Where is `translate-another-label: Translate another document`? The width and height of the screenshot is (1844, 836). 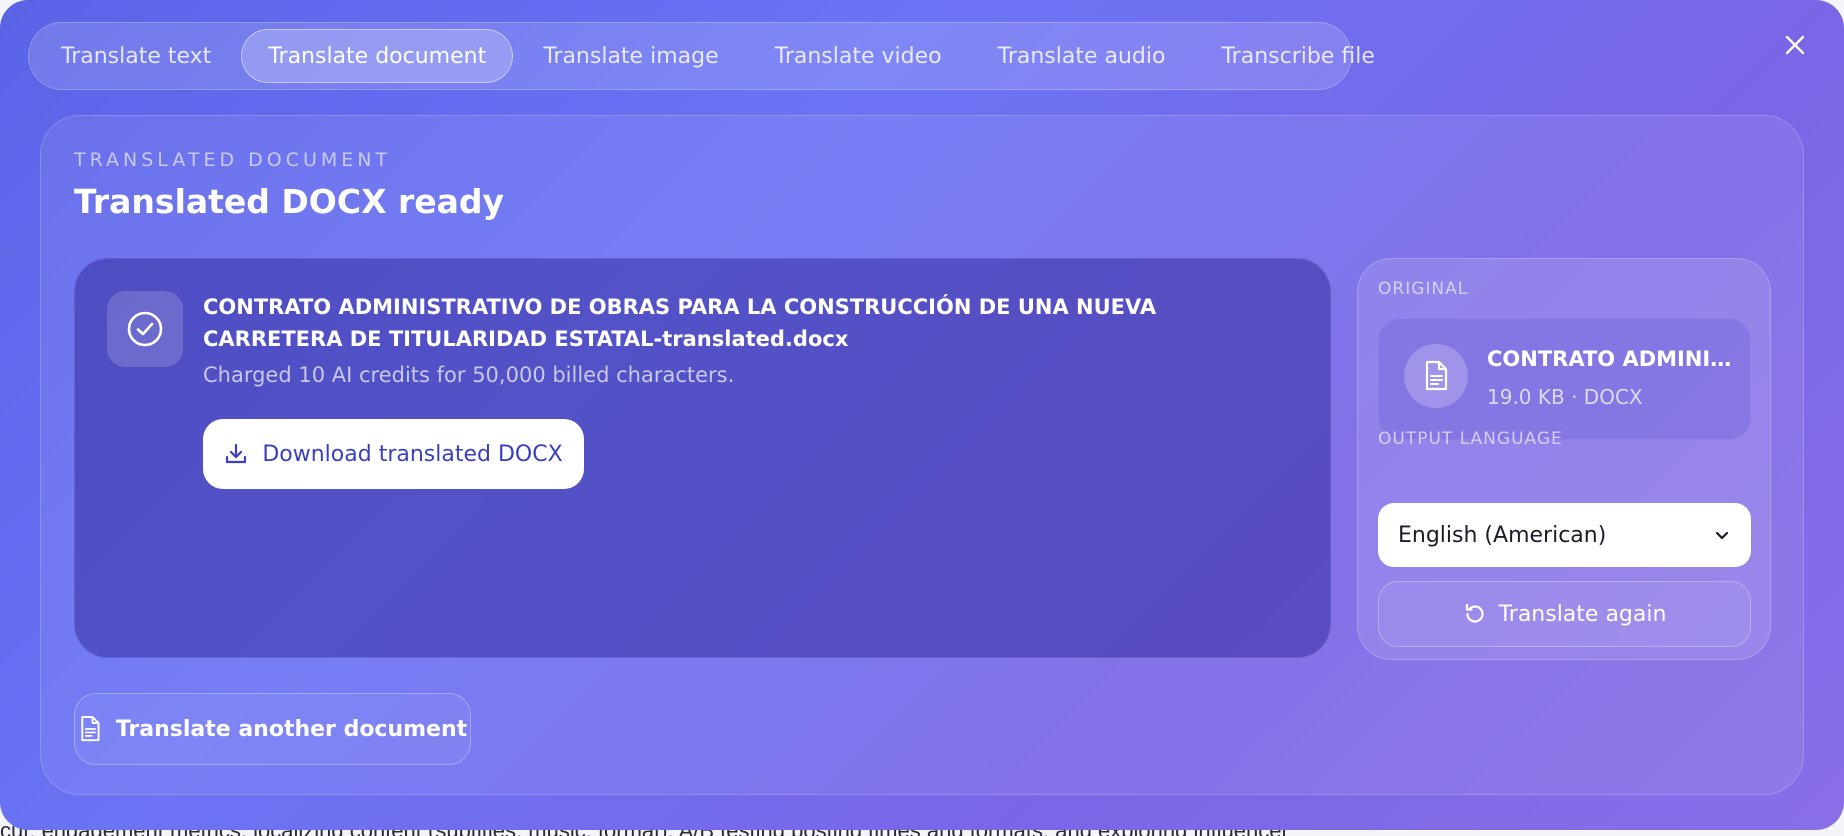 translate-another-label: Translate another document is located at coordinates (291, 729).